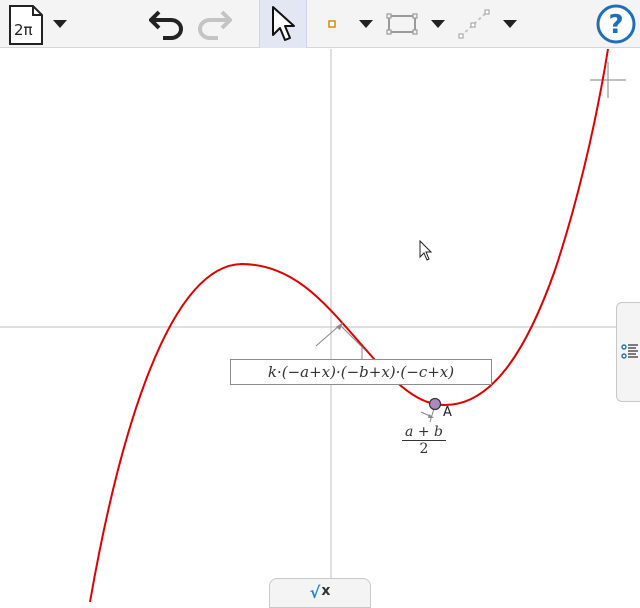 The width and height of the screenshot is (640, 608). I want to click on point-icon, so click(332, 24).